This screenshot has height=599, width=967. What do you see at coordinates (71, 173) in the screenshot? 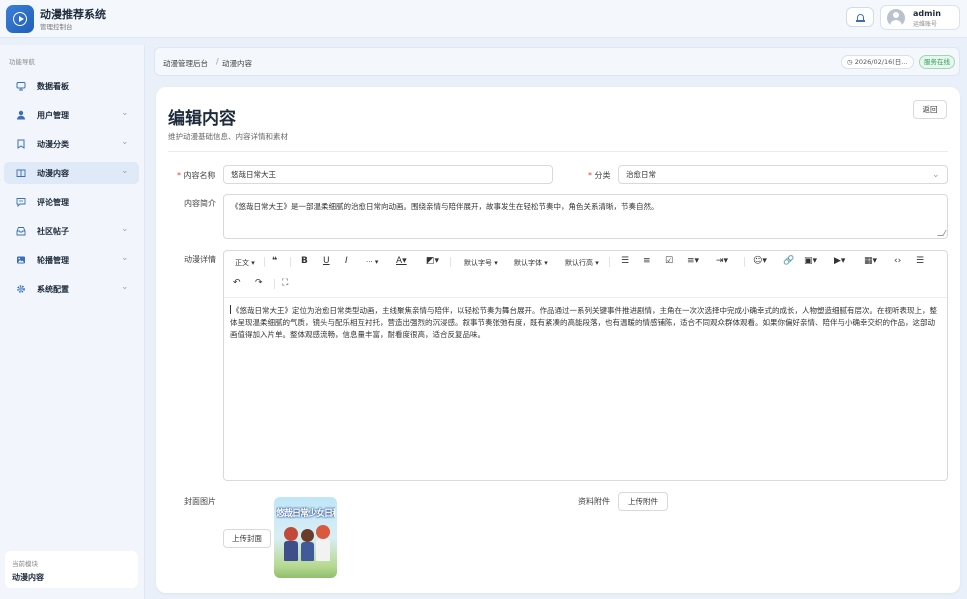
I see `sidebar-item-content: 动漫内容 ⌄` at bounding box center [71, 173].